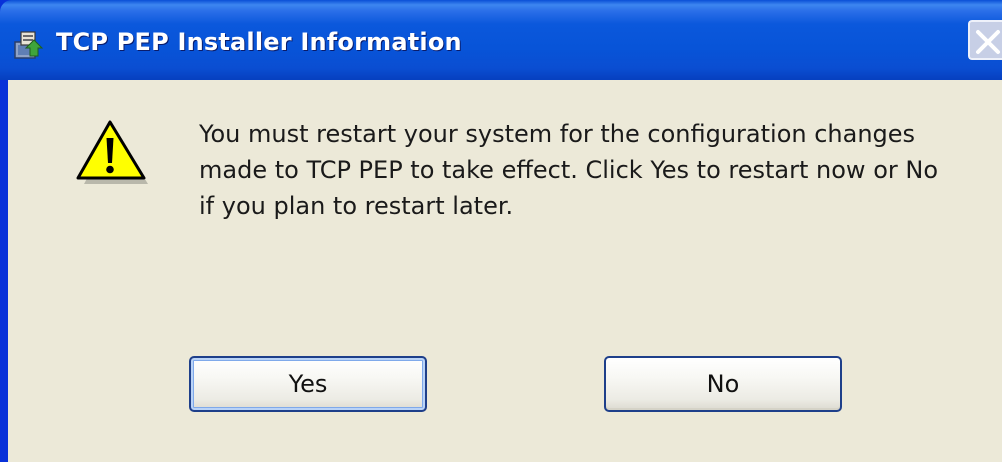  I want to click on close-button, so click(985, 40).